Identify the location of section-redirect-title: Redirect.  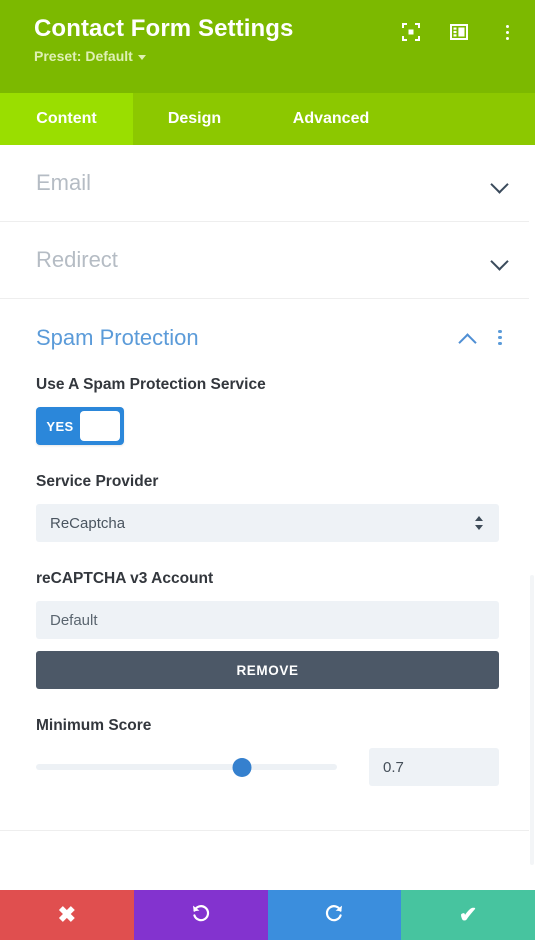
(77, 259).